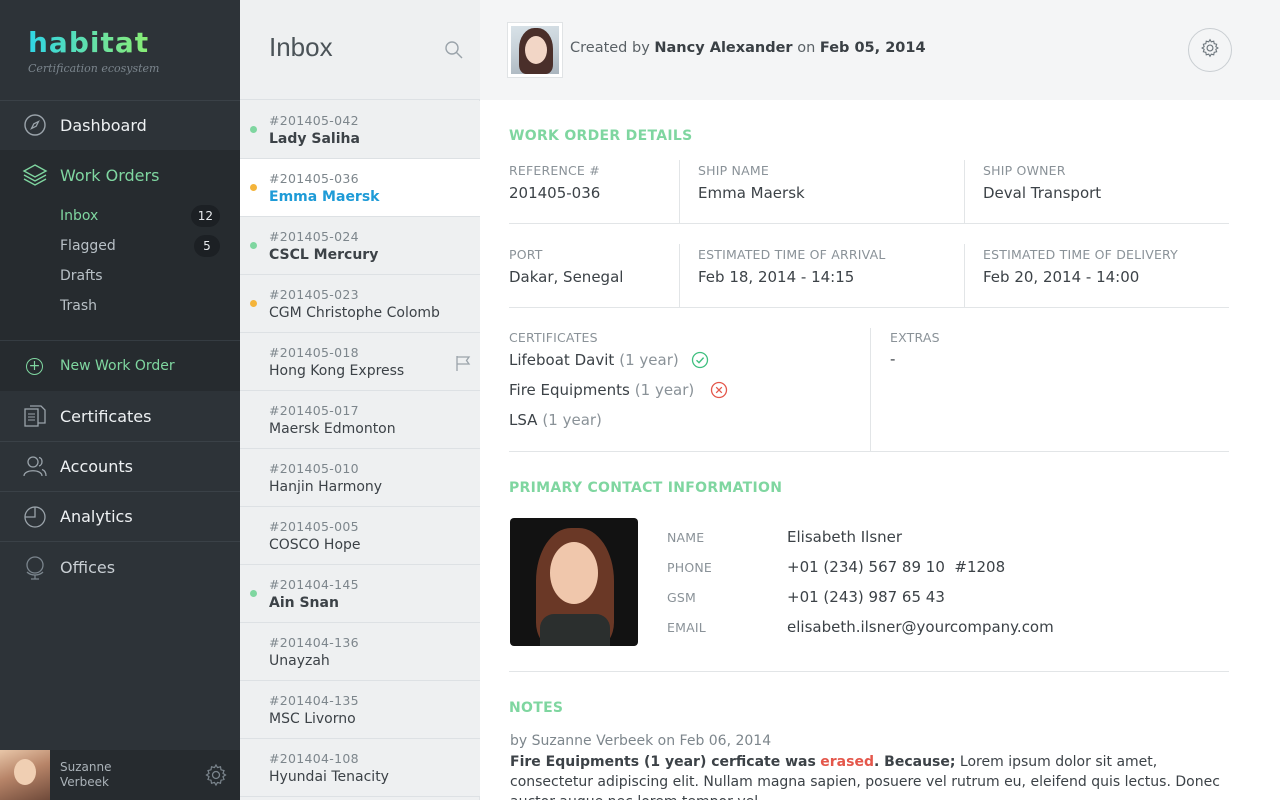 This screenshot has width=1280, height=800. I want to click on work-order-ship: Maersk Edmonton, so click(332, 429).